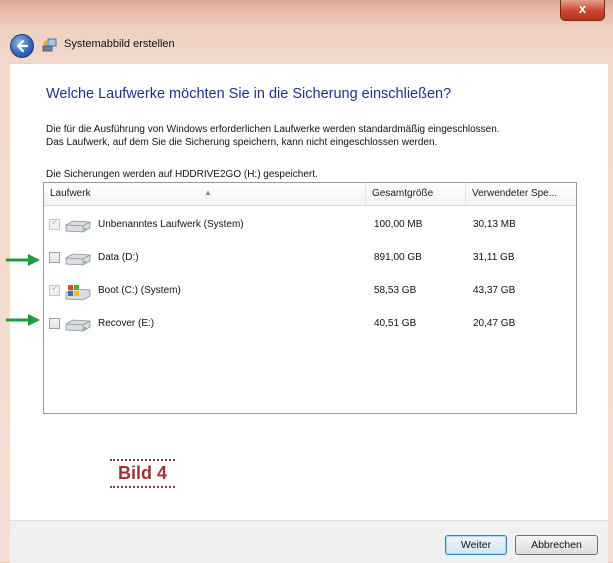 The image size is (613, 563). I want to click on backup-app-icon, so click(49, 45).